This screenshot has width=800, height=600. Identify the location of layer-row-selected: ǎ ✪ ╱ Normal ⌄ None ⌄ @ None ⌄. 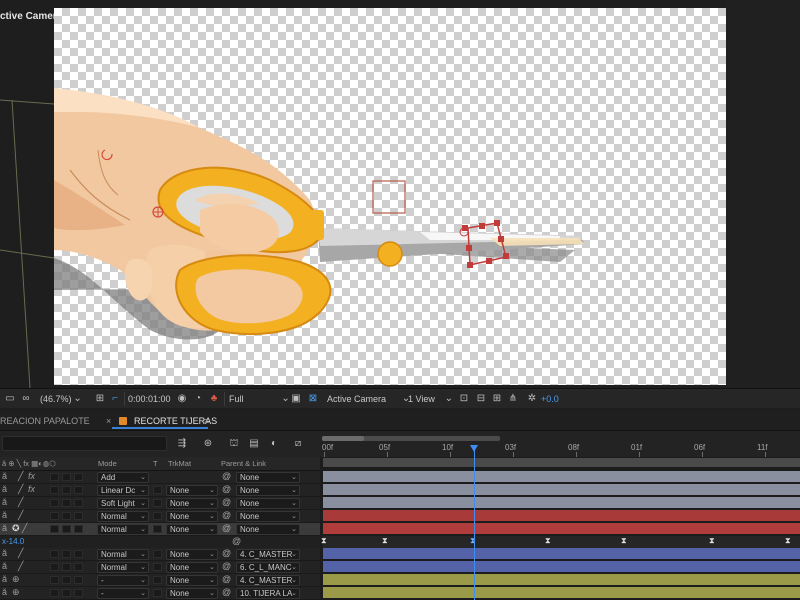
(160, 529).